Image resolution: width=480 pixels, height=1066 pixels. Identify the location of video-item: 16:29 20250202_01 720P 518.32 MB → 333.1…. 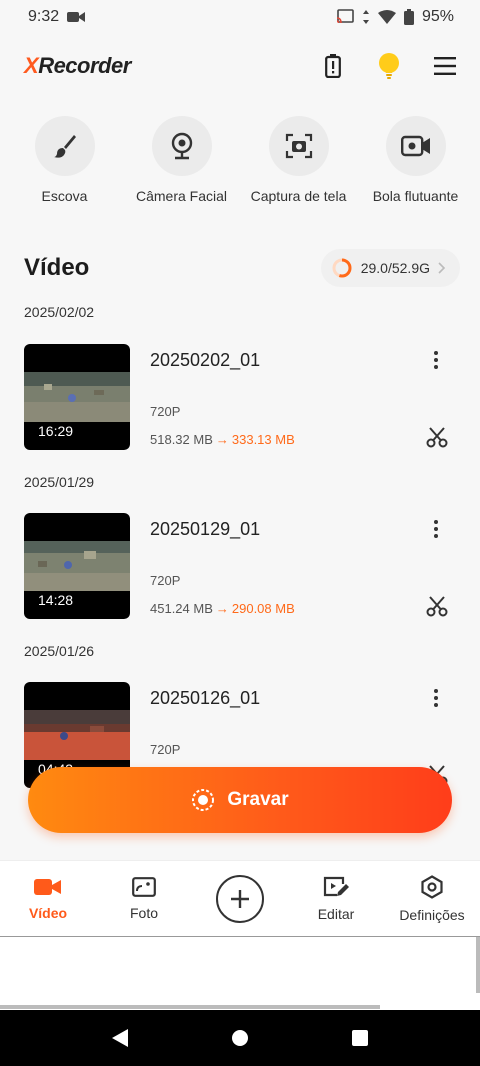
(240, 397).